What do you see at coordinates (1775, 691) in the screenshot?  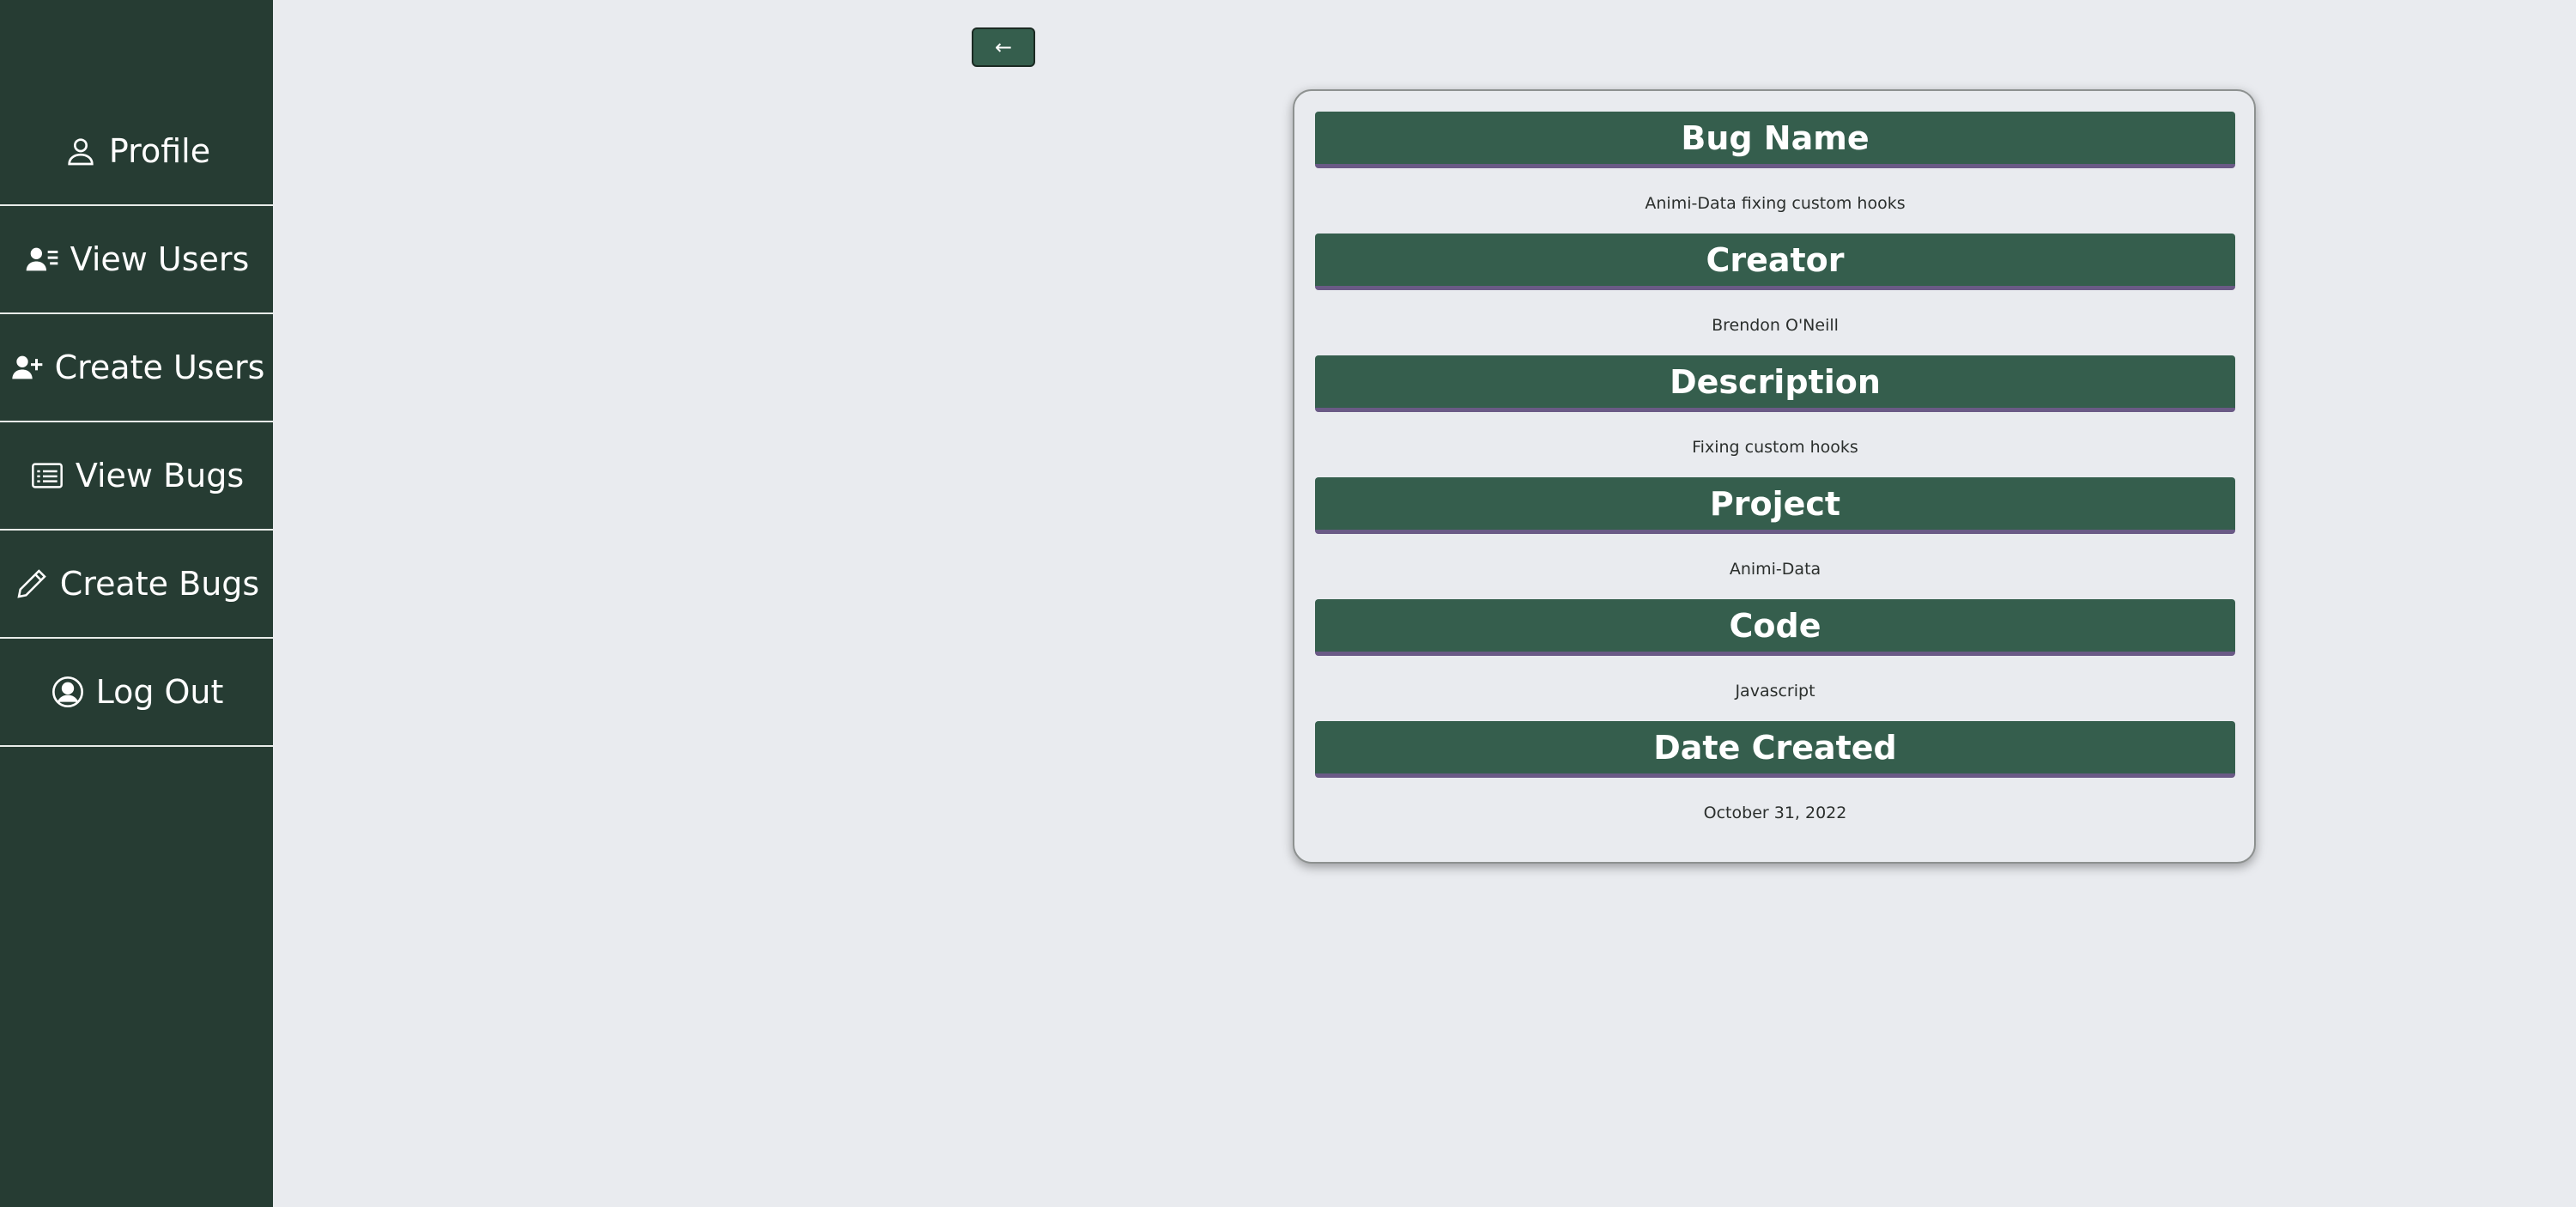 I see `code-value: Javascript` at bounding box center [1775, 691].